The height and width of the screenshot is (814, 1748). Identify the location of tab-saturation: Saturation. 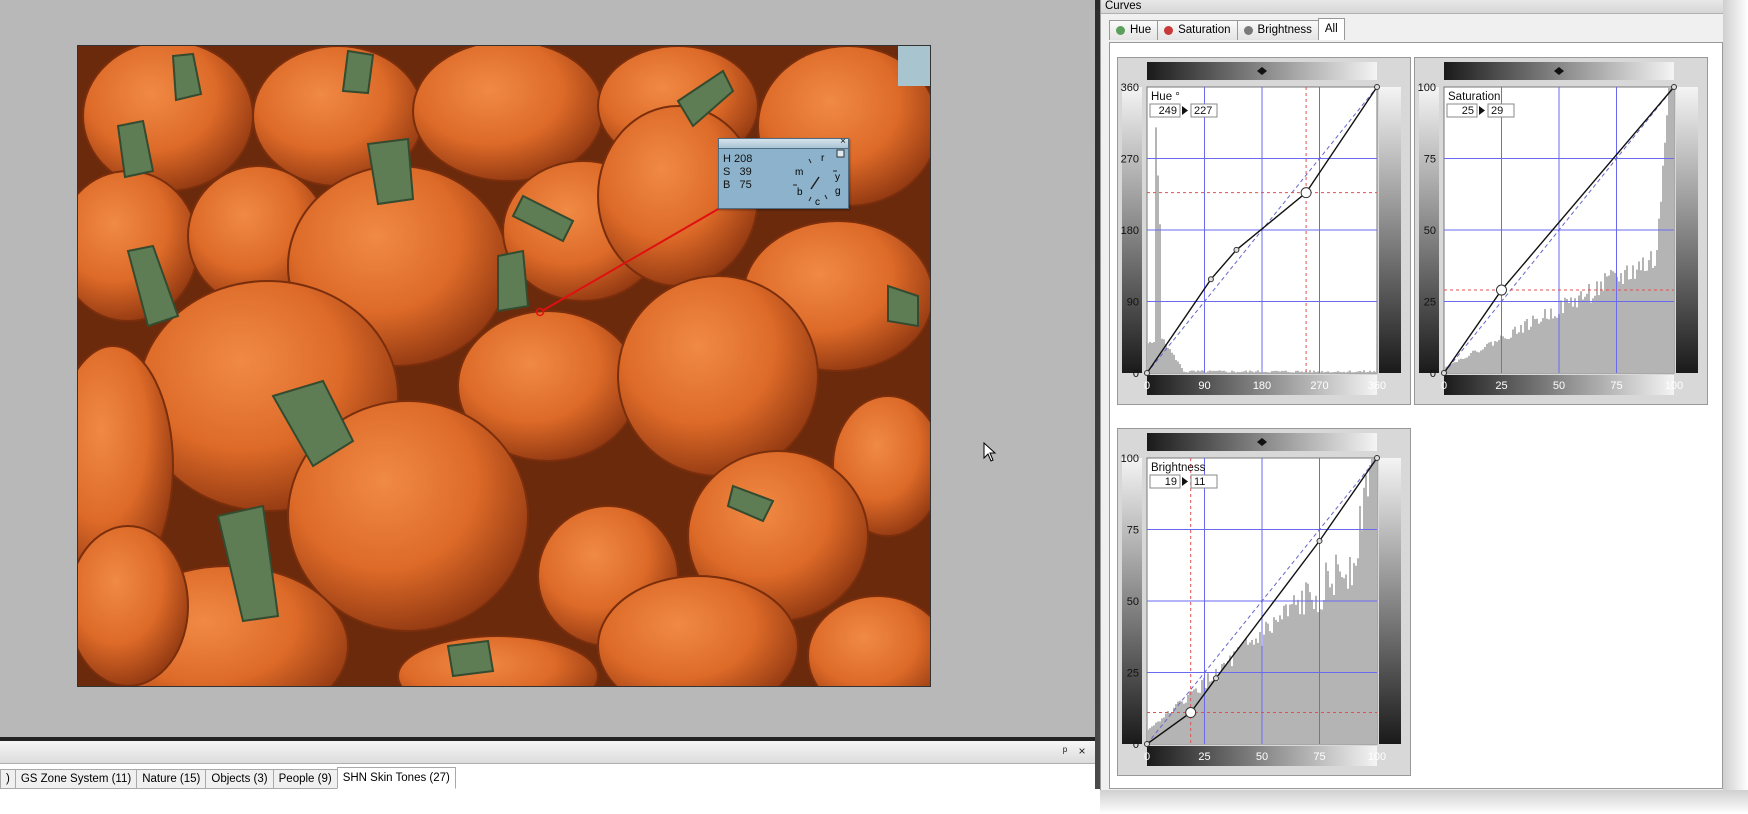
(1197, 30).